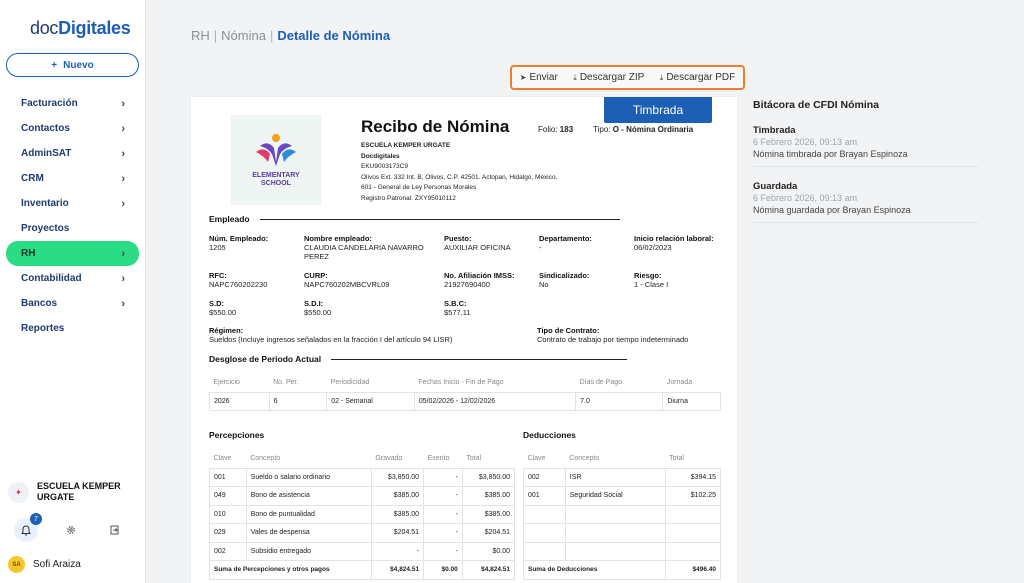  I want to click on table-cell: 049, so click(228, 496).